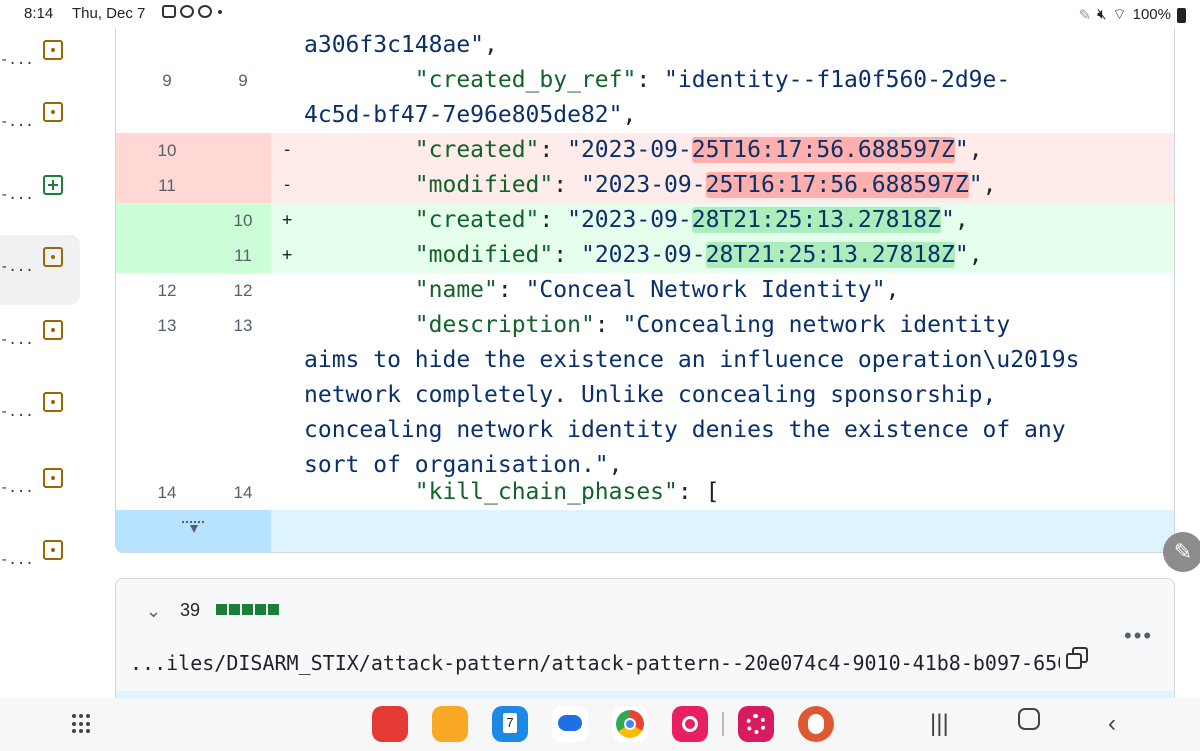 This screenshot has width=1200, height=751. Describe the element at coordinates (939, 724) in the screenshot. I see `recents-button: |||` at that location.